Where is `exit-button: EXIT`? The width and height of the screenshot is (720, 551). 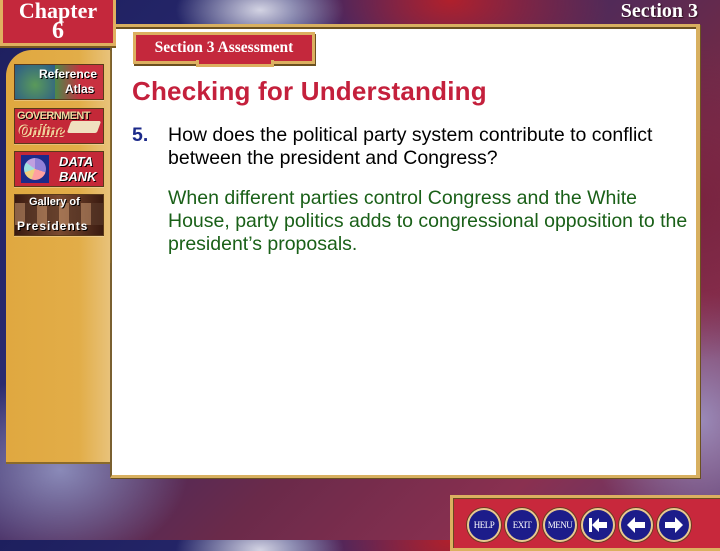 exit-button: EXIT is located at coordinates (522, 525).